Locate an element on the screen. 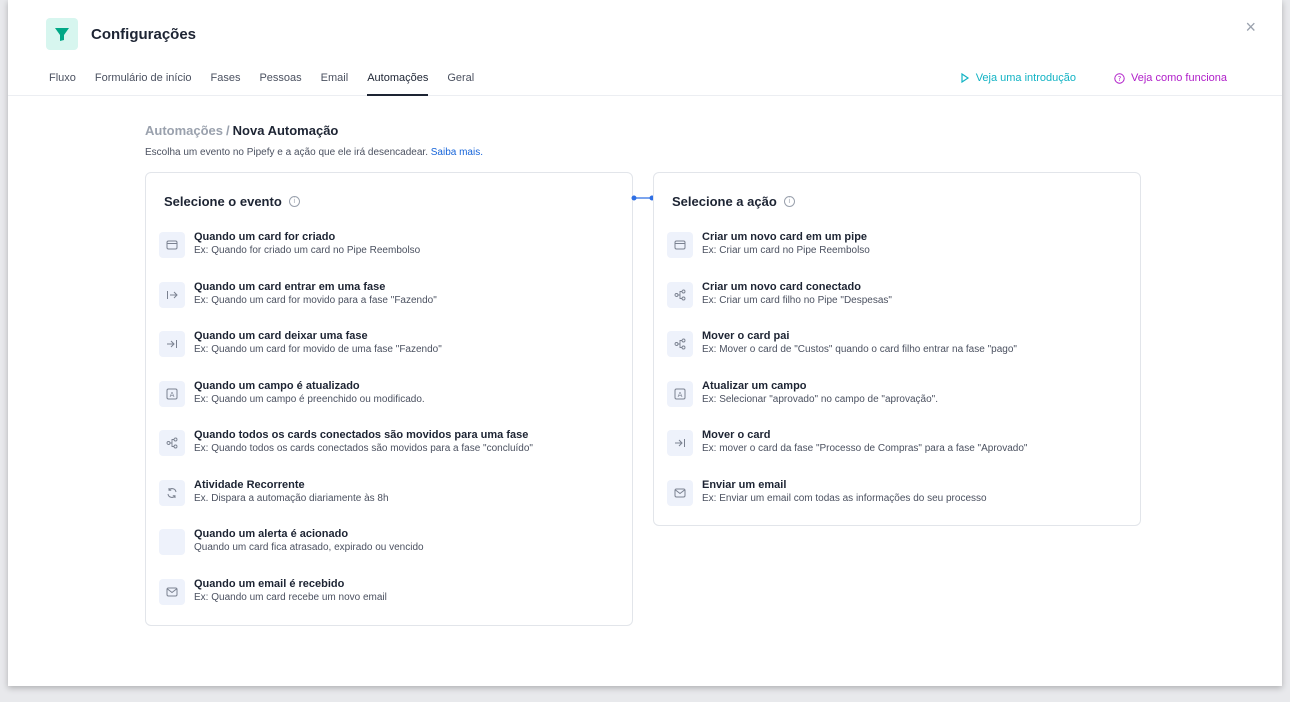 This screenshot has height=702, width=1290. actions-title-text: Selecione a ação is located at coordinates (724, 201).